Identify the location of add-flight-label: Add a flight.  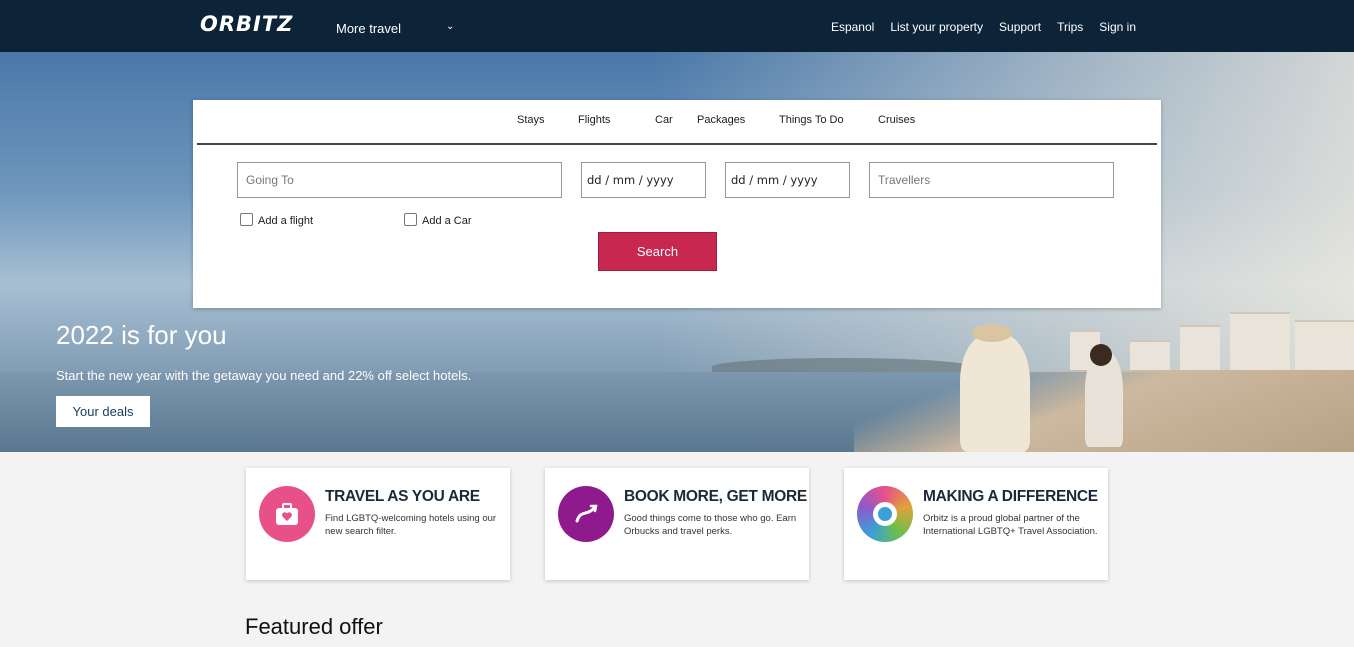
(286, 221).